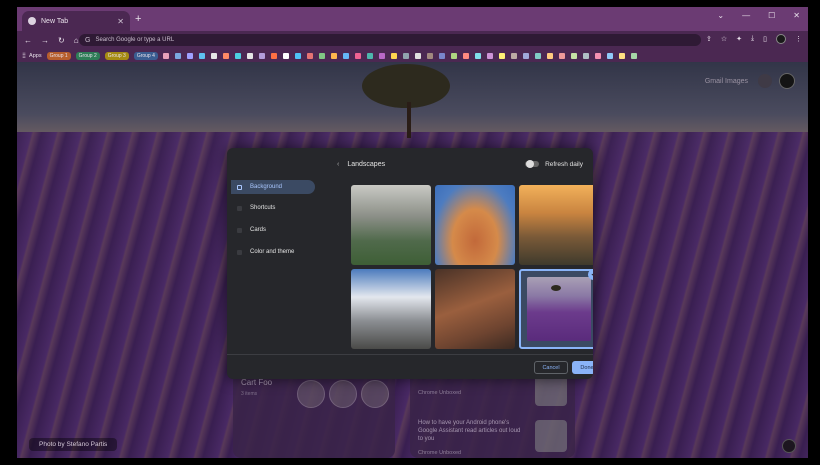 The height and width of the screenshot is (465, 820). What do you see at coordinates (798, 39) in the screenshot?
I see `menu-icon: ⋮` at bounding box center [798, 39].